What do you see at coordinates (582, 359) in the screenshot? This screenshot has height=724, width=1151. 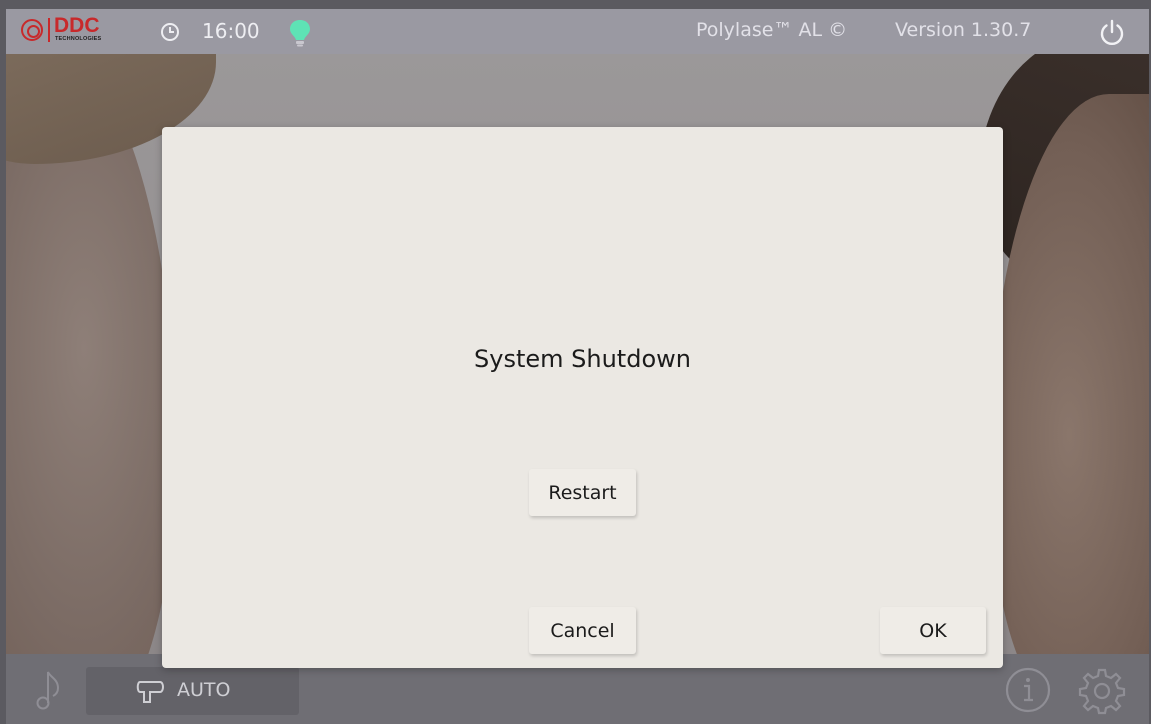 I see `dialog-title: System Shutdown` at bounding box center [582, 359].